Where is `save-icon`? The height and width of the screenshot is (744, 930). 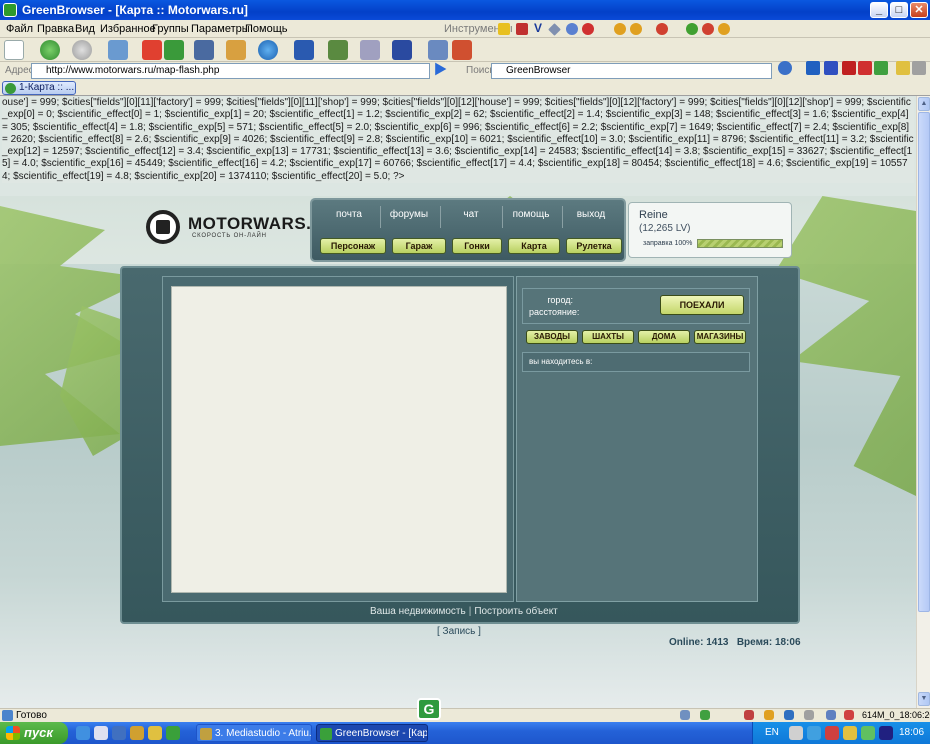 save-icon is located at coordinates (402, 50).